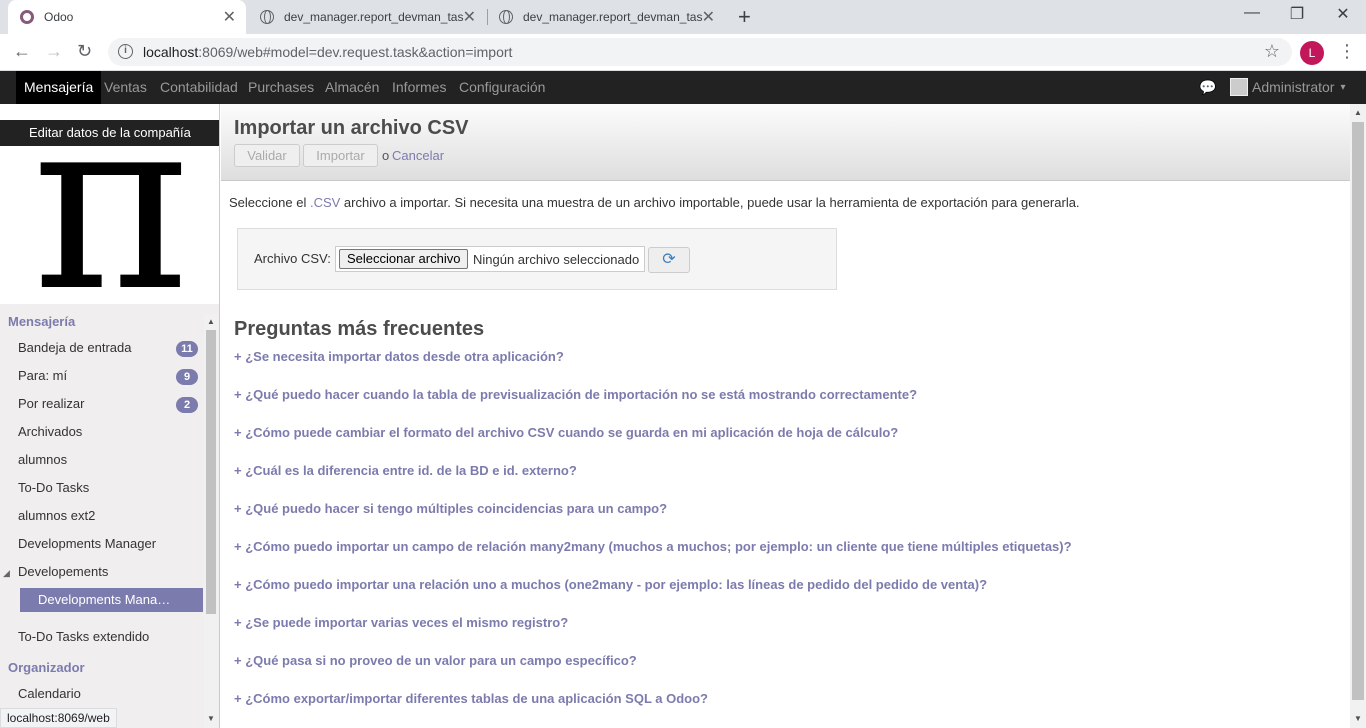 The height and width of the screenshot is (728, 1366). Describe the element at coordinates (1239, 87) in the screenshot. I see `avatar` at that location.